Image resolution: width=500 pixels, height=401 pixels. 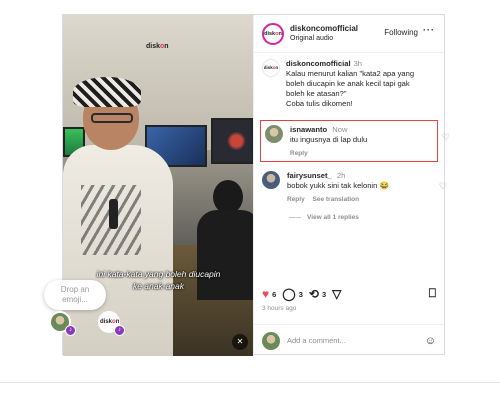 I want to click on more-options-icon: ···, so click(x=429, y=30).